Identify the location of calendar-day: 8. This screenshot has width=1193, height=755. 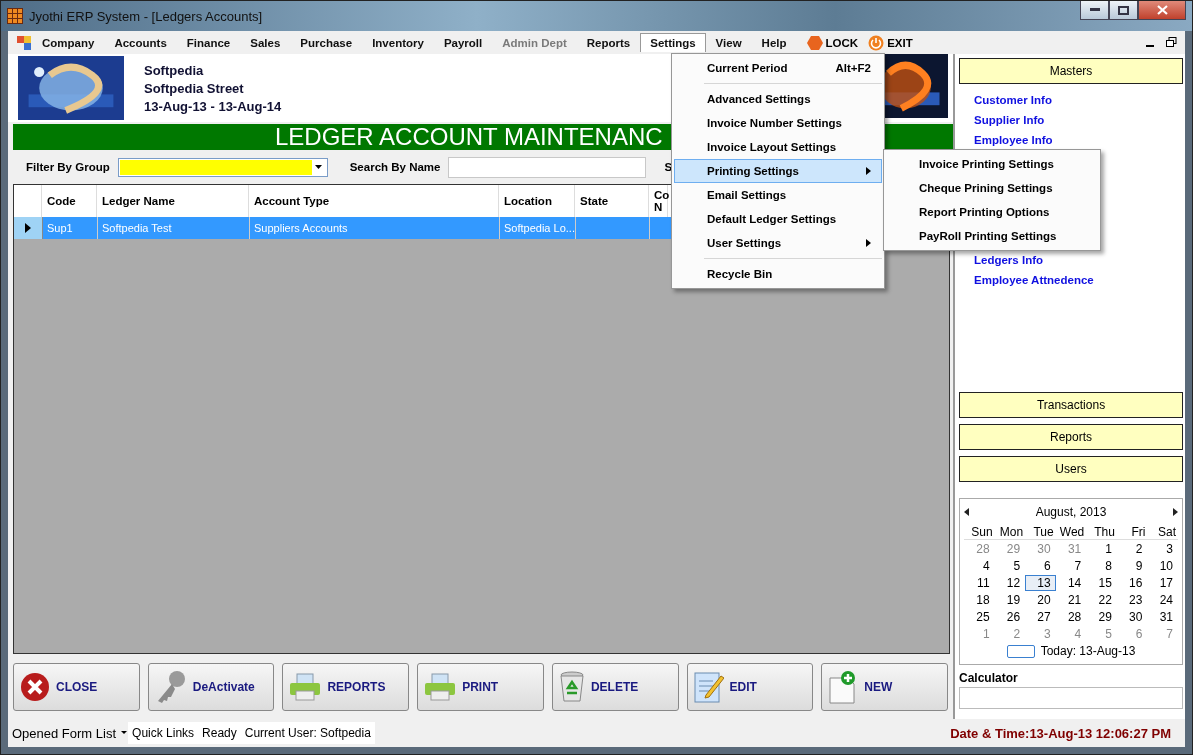
(1101, 566).